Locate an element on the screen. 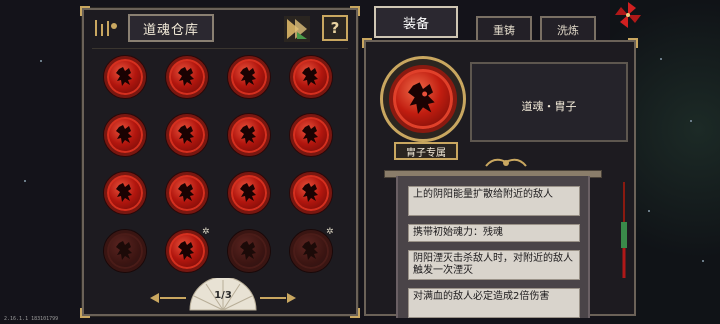  item-name-box: 道魂・胄子 is located at coordinates (549, 102).